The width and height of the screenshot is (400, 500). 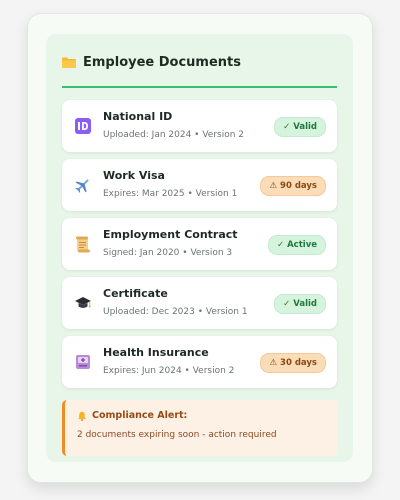 I want to click on document-name: National ID, so click(x=138, y=116).